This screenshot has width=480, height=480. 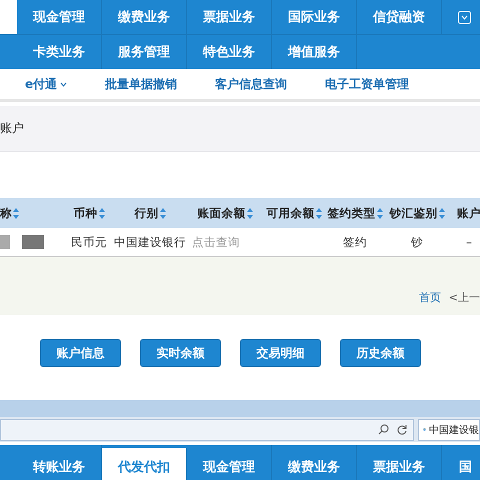 I want to click on action-button: 实时余额, so click(x=180, y=353).